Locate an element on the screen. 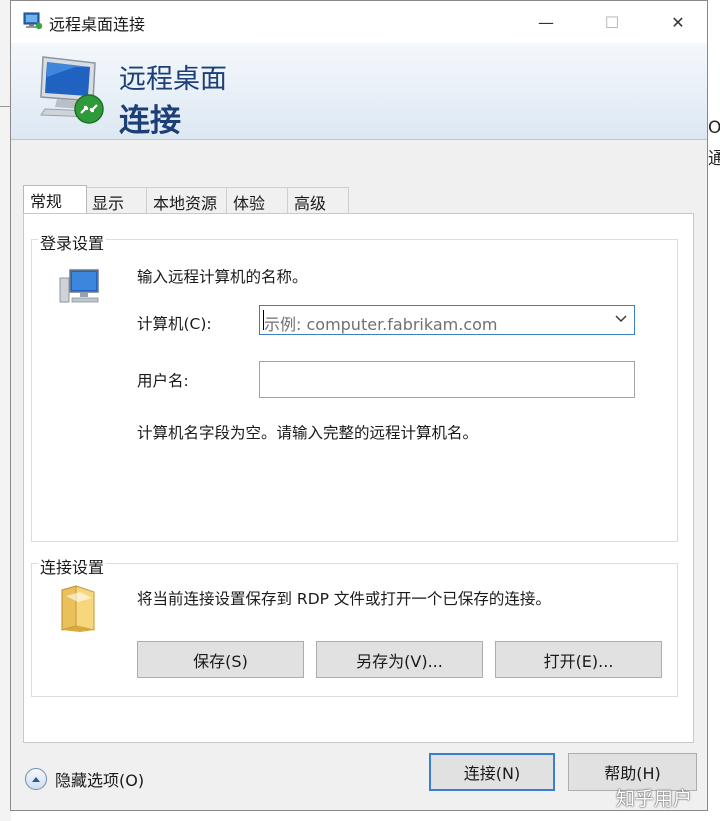 Image resolution: width=720 pixels, height=821 pixels. username-input is located at coordinates (447, 379).